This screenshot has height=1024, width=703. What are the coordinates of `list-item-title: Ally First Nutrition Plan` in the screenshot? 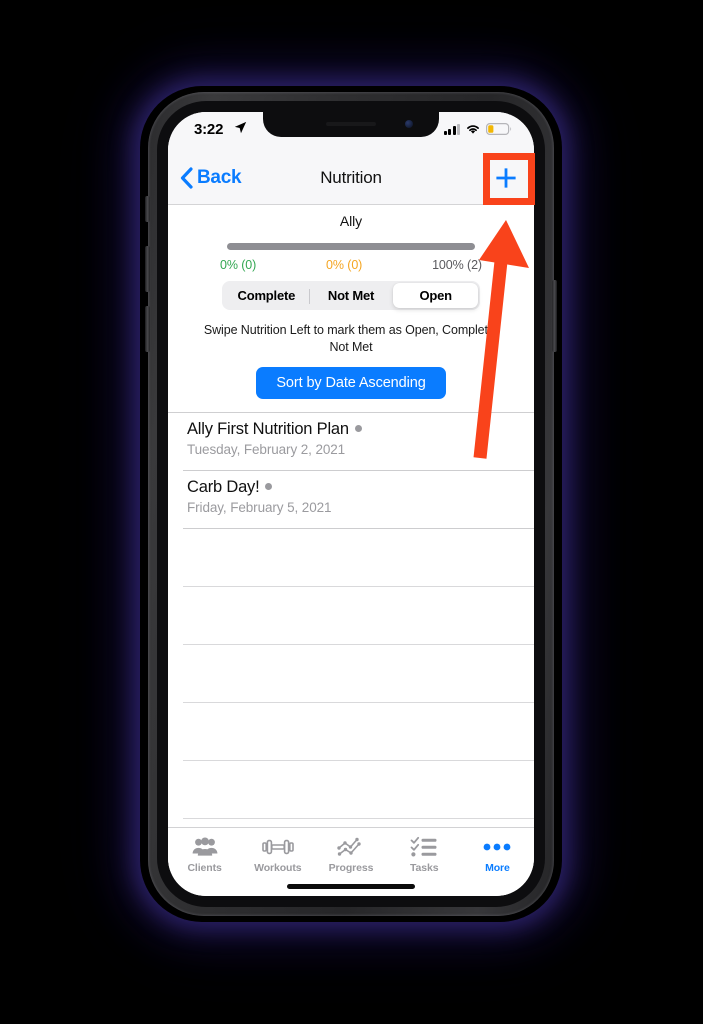 It's located at (268, 429).